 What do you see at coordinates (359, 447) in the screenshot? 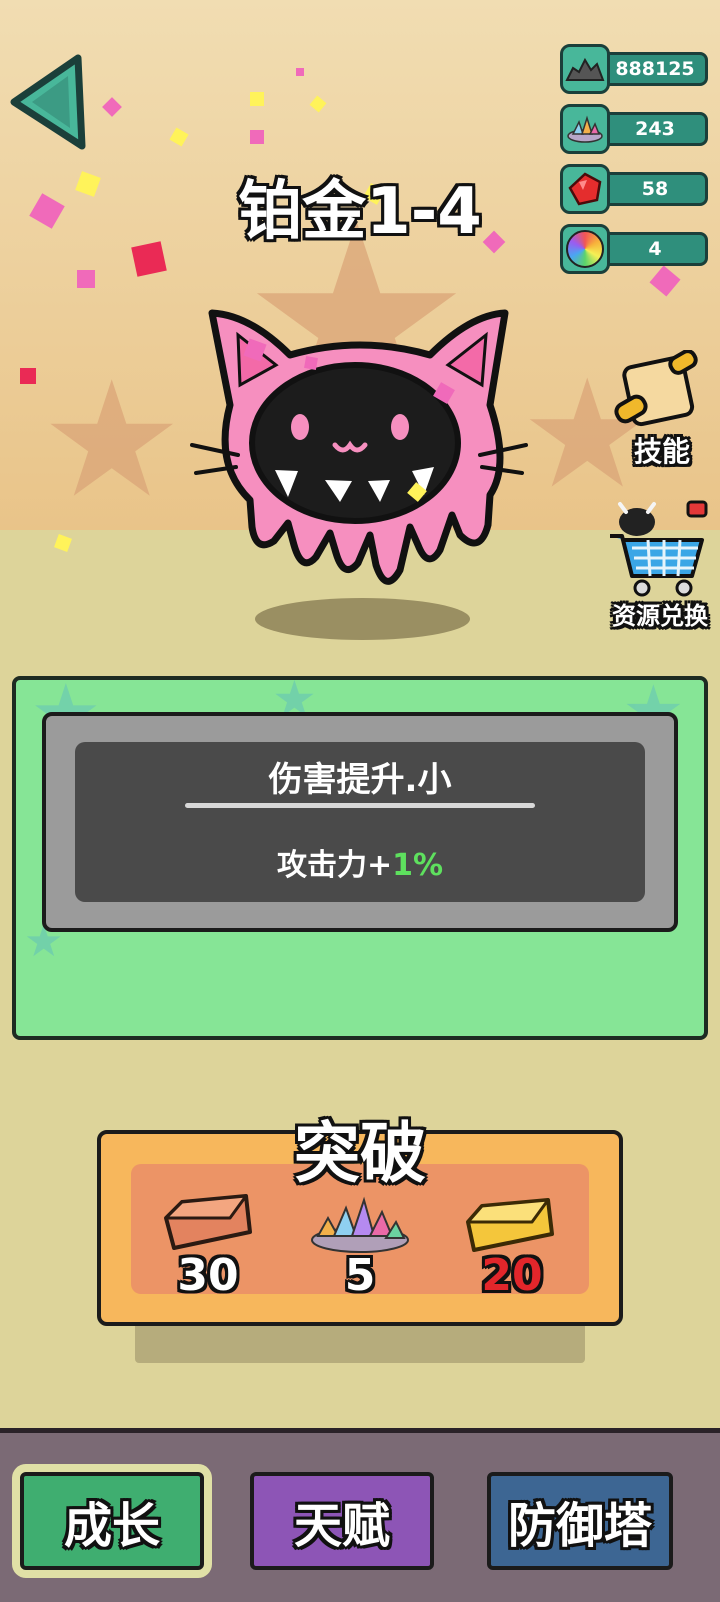
I see `pink-cat-slime-character` at bounding box center [359, 447].